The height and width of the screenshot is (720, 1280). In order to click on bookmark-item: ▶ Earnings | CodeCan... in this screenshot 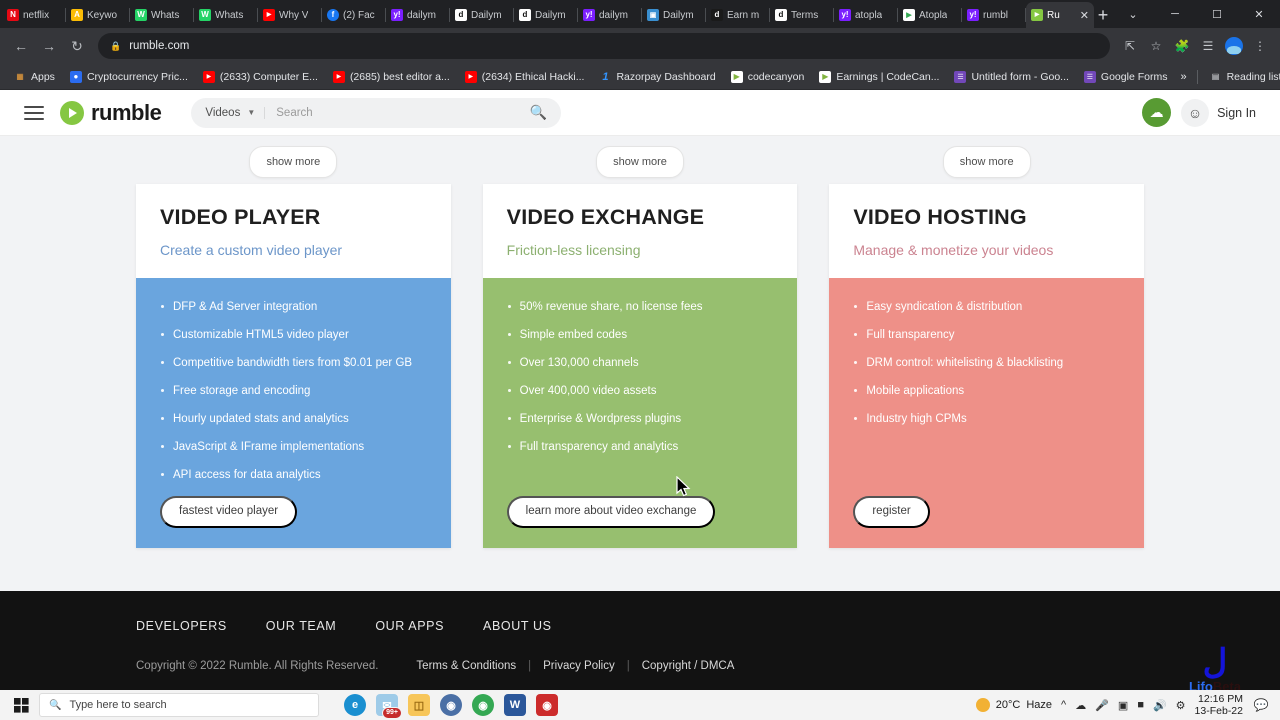, I will do `click(879, 77)`.